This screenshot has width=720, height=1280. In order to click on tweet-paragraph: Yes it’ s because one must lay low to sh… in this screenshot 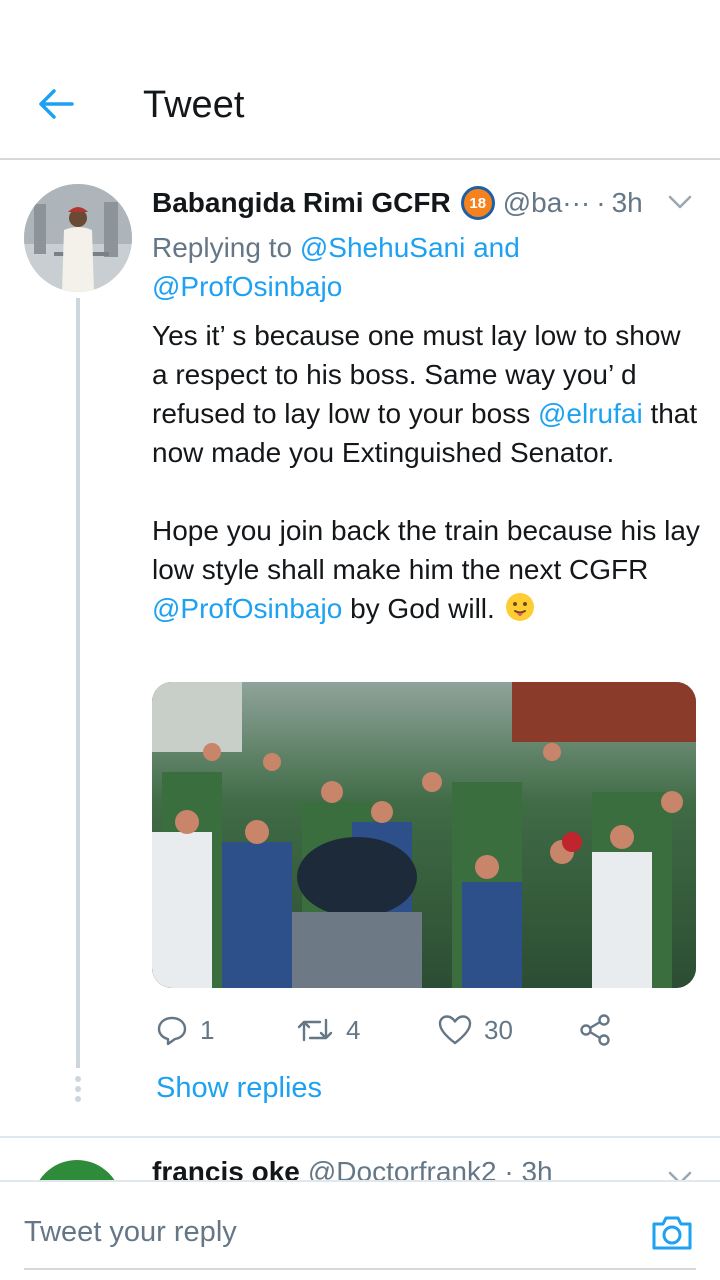, I will do `click(426, 394)`.